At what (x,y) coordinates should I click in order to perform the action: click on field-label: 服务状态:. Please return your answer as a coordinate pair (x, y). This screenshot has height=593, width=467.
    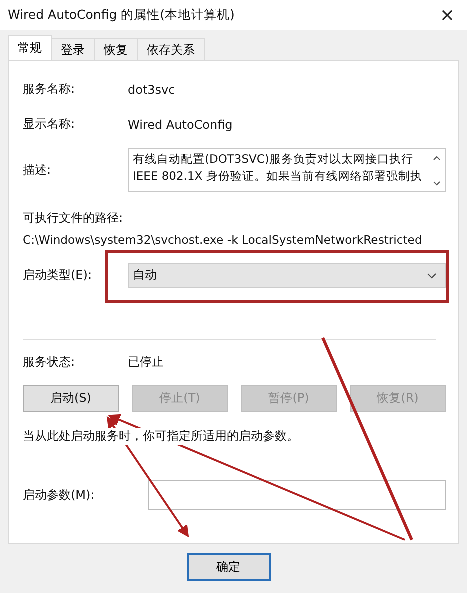
    Looking at the image, I should click on (49, 362).